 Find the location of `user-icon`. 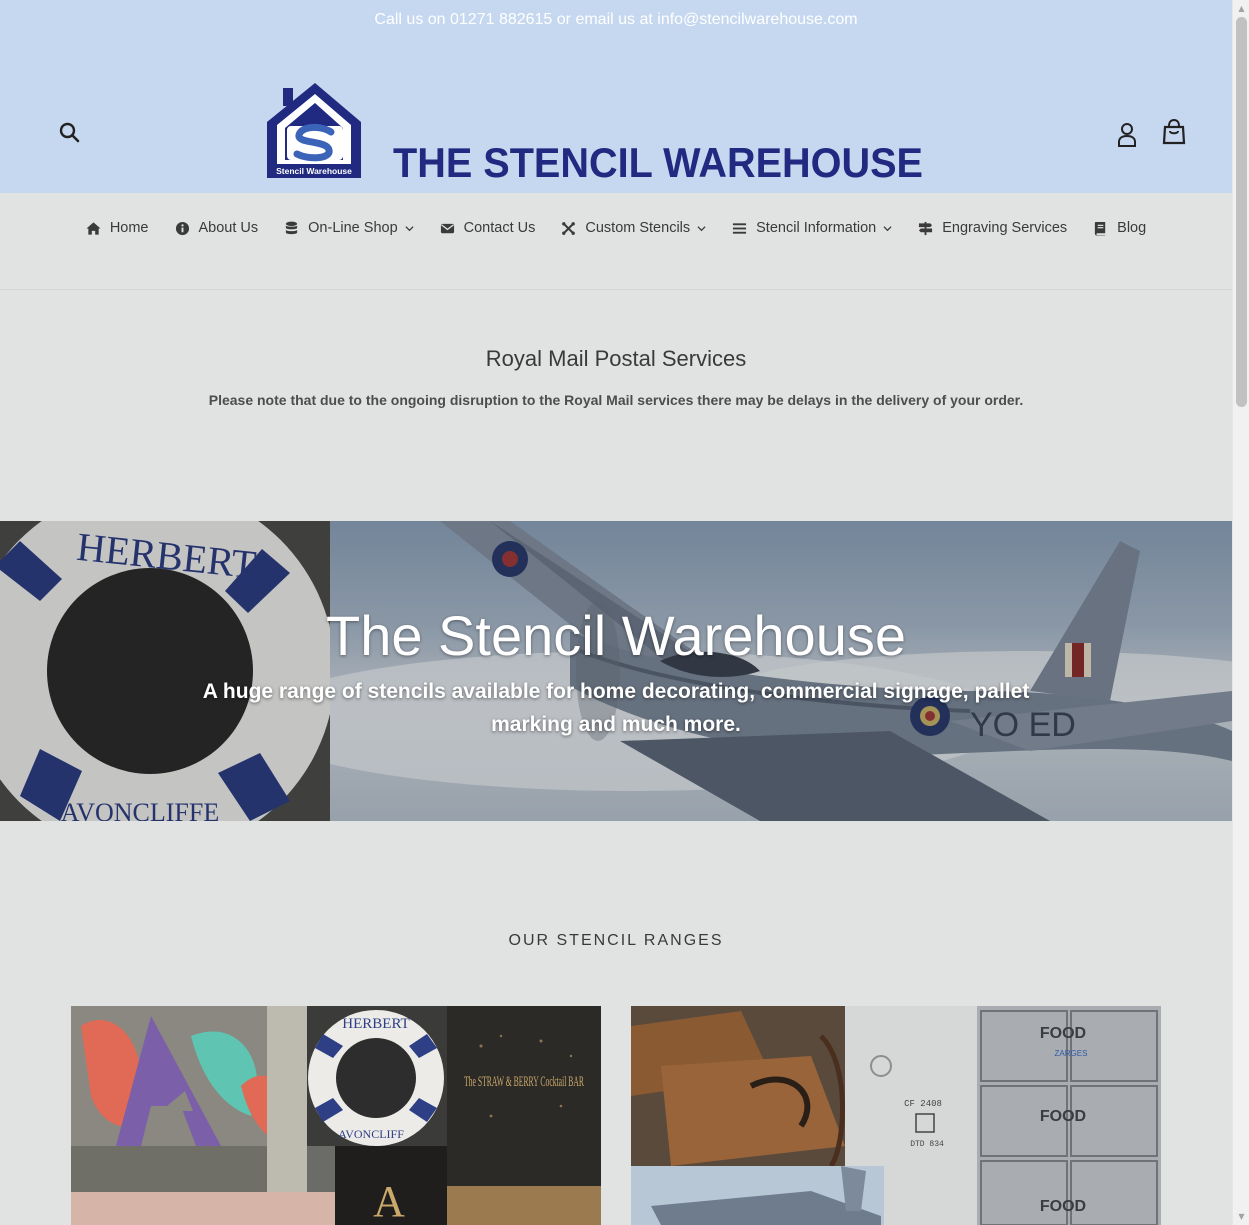

user-icon is located at coordinates (1127, 135).